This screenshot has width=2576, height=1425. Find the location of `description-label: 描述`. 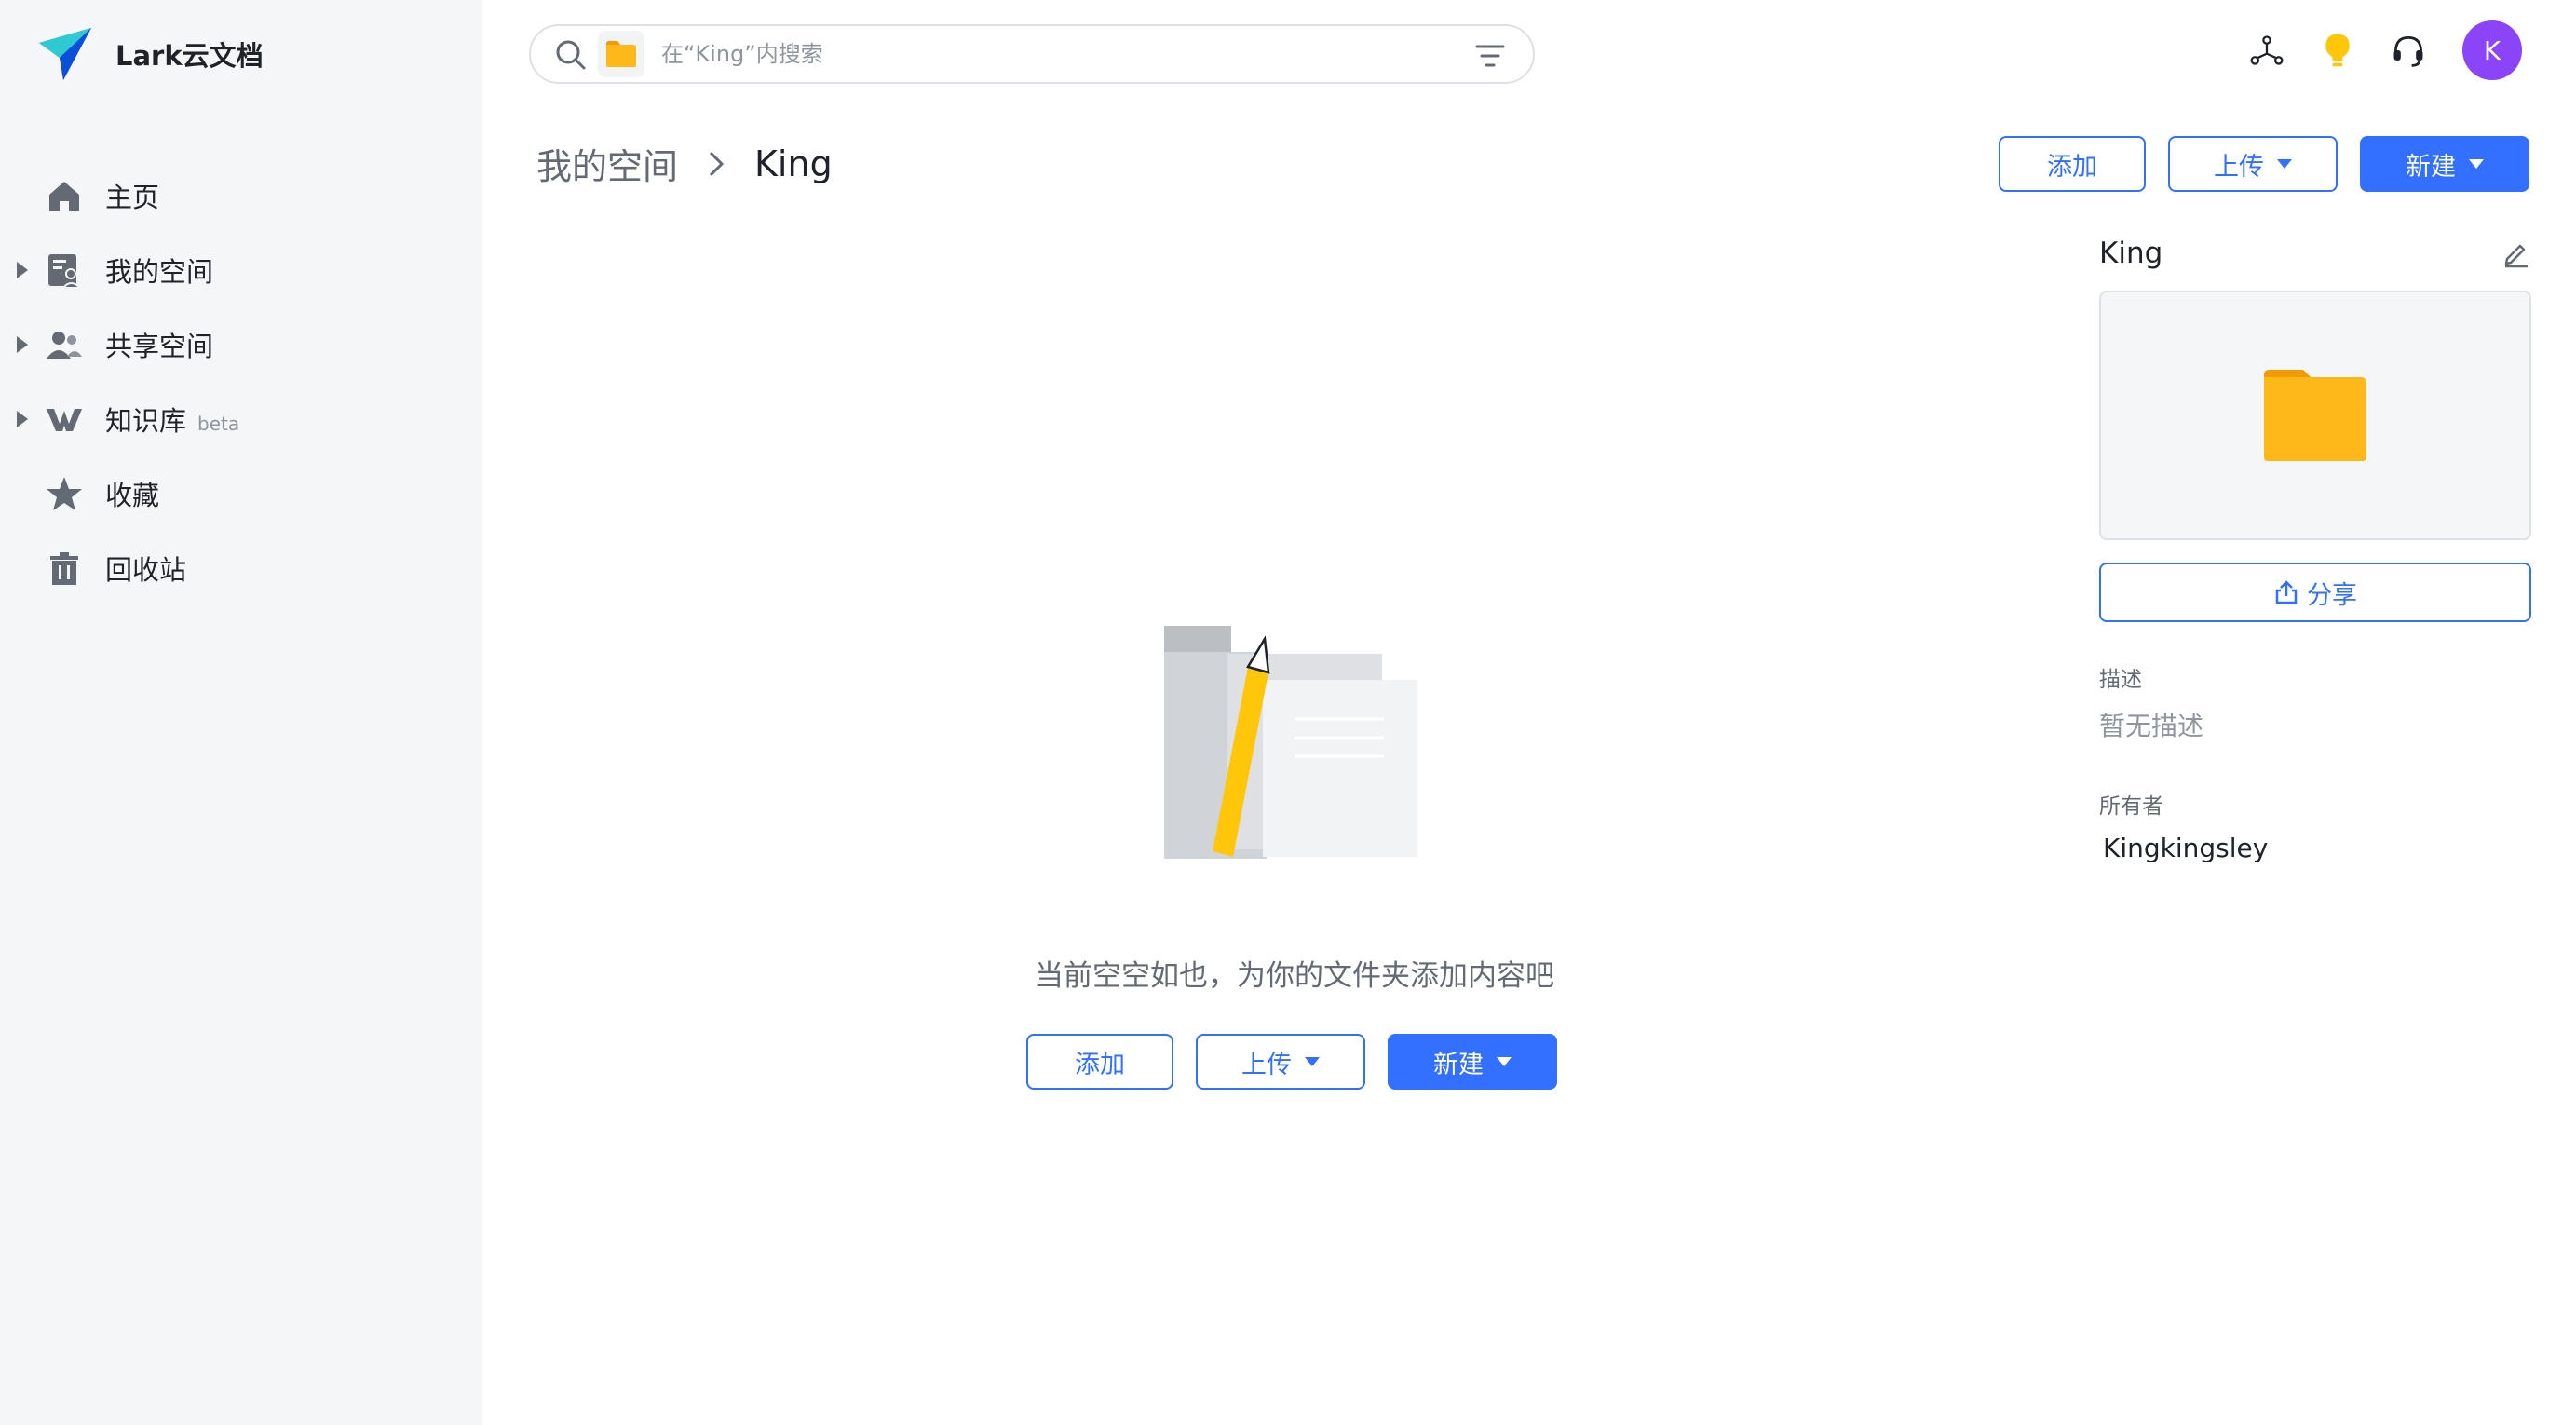

description-label: 描述 is located at coordinates (2120, 680).